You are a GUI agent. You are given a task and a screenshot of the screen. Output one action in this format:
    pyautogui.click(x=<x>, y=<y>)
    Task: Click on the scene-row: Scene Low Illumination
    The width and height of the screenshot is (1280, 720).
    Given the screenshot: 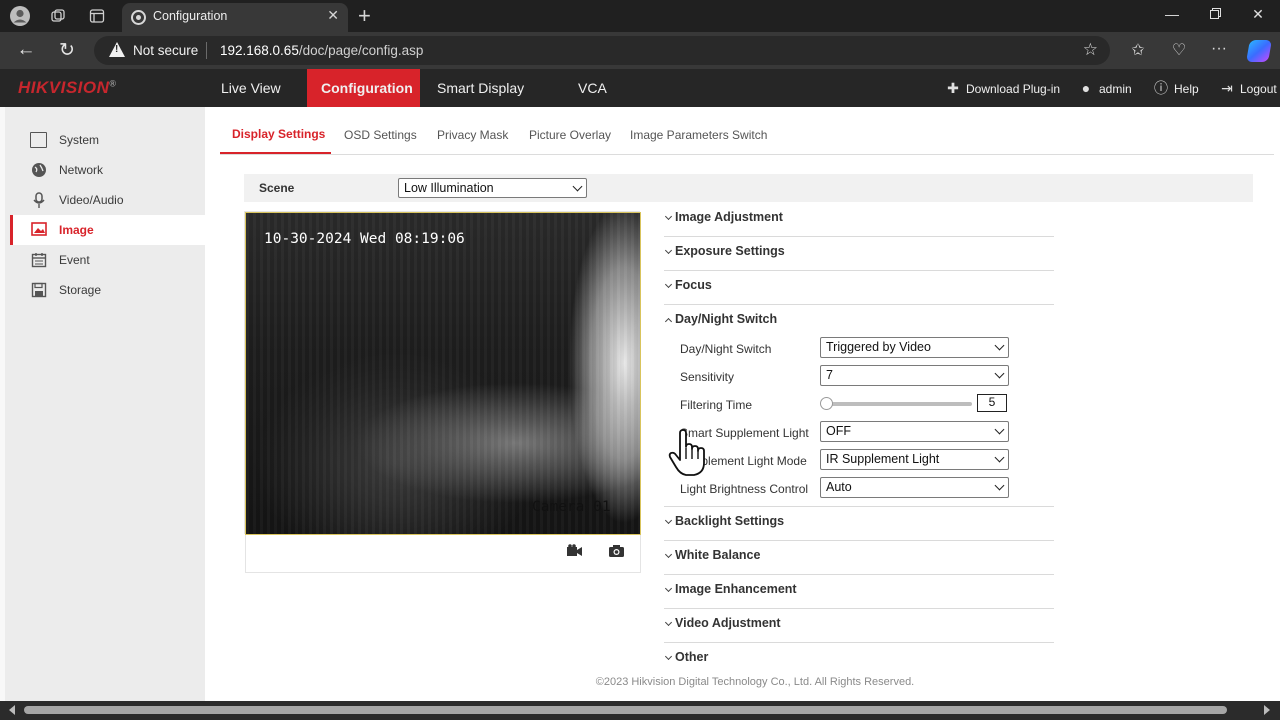 What is the action you would take?
    pyautogui.click(x=748, y=188)
    